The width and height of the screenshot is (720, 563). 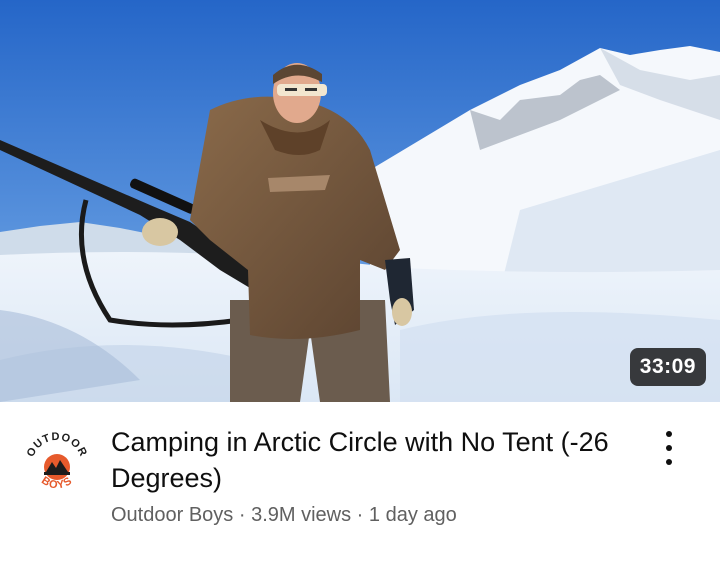 What do you see at coordinates (412, 515) in the screenshot?
I see `upload-age: 1 day ago` at bounding box center [412, 515].